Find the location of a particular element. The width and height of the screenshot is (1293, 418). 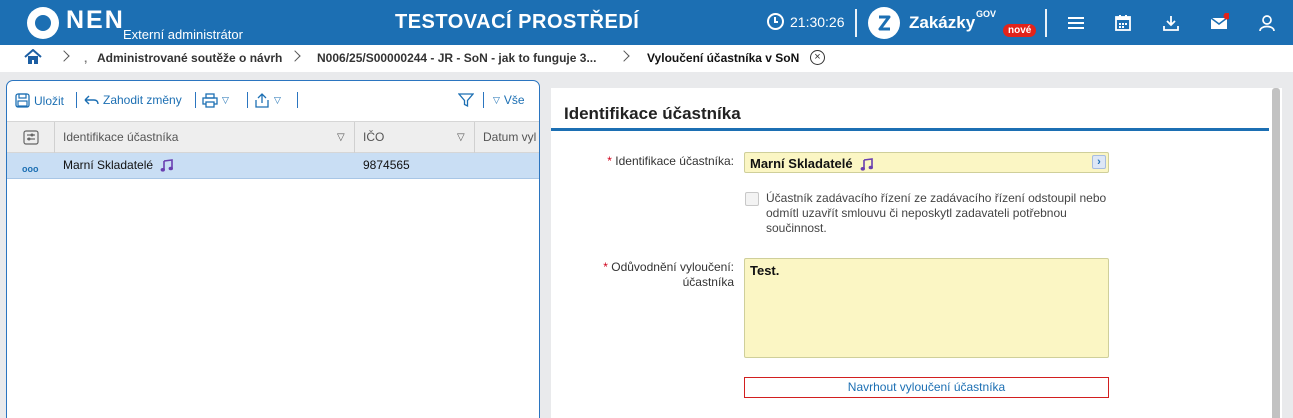

filter-button is located at coordinates (466, 100).